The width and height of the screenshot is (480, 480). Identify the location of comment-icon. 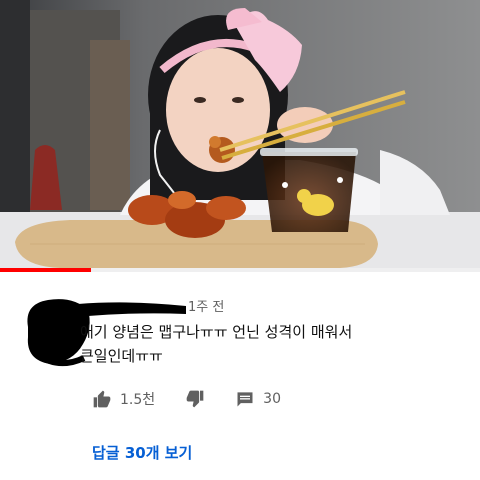
(245, 399).